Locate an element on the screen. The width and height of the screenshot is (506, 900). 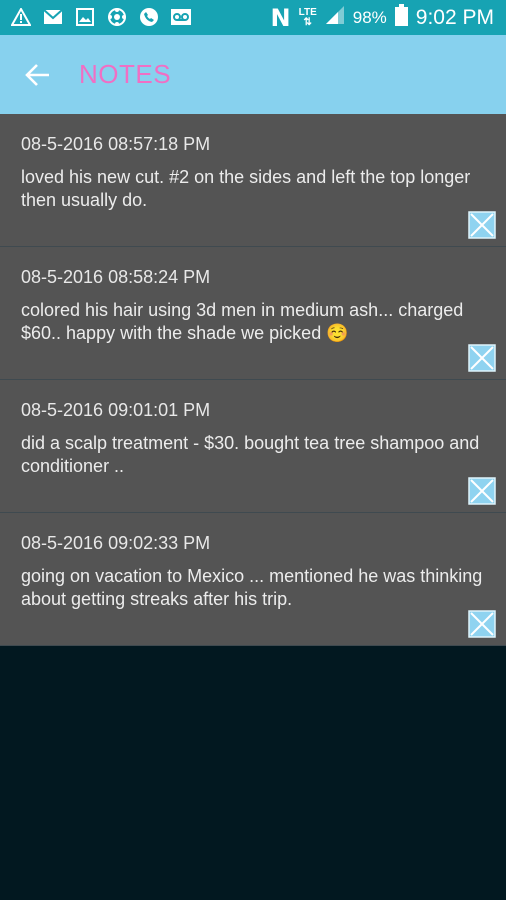
system-indicators: N LTE ⇅ 98% 9:02 PM is located at coordinates (382, 18).